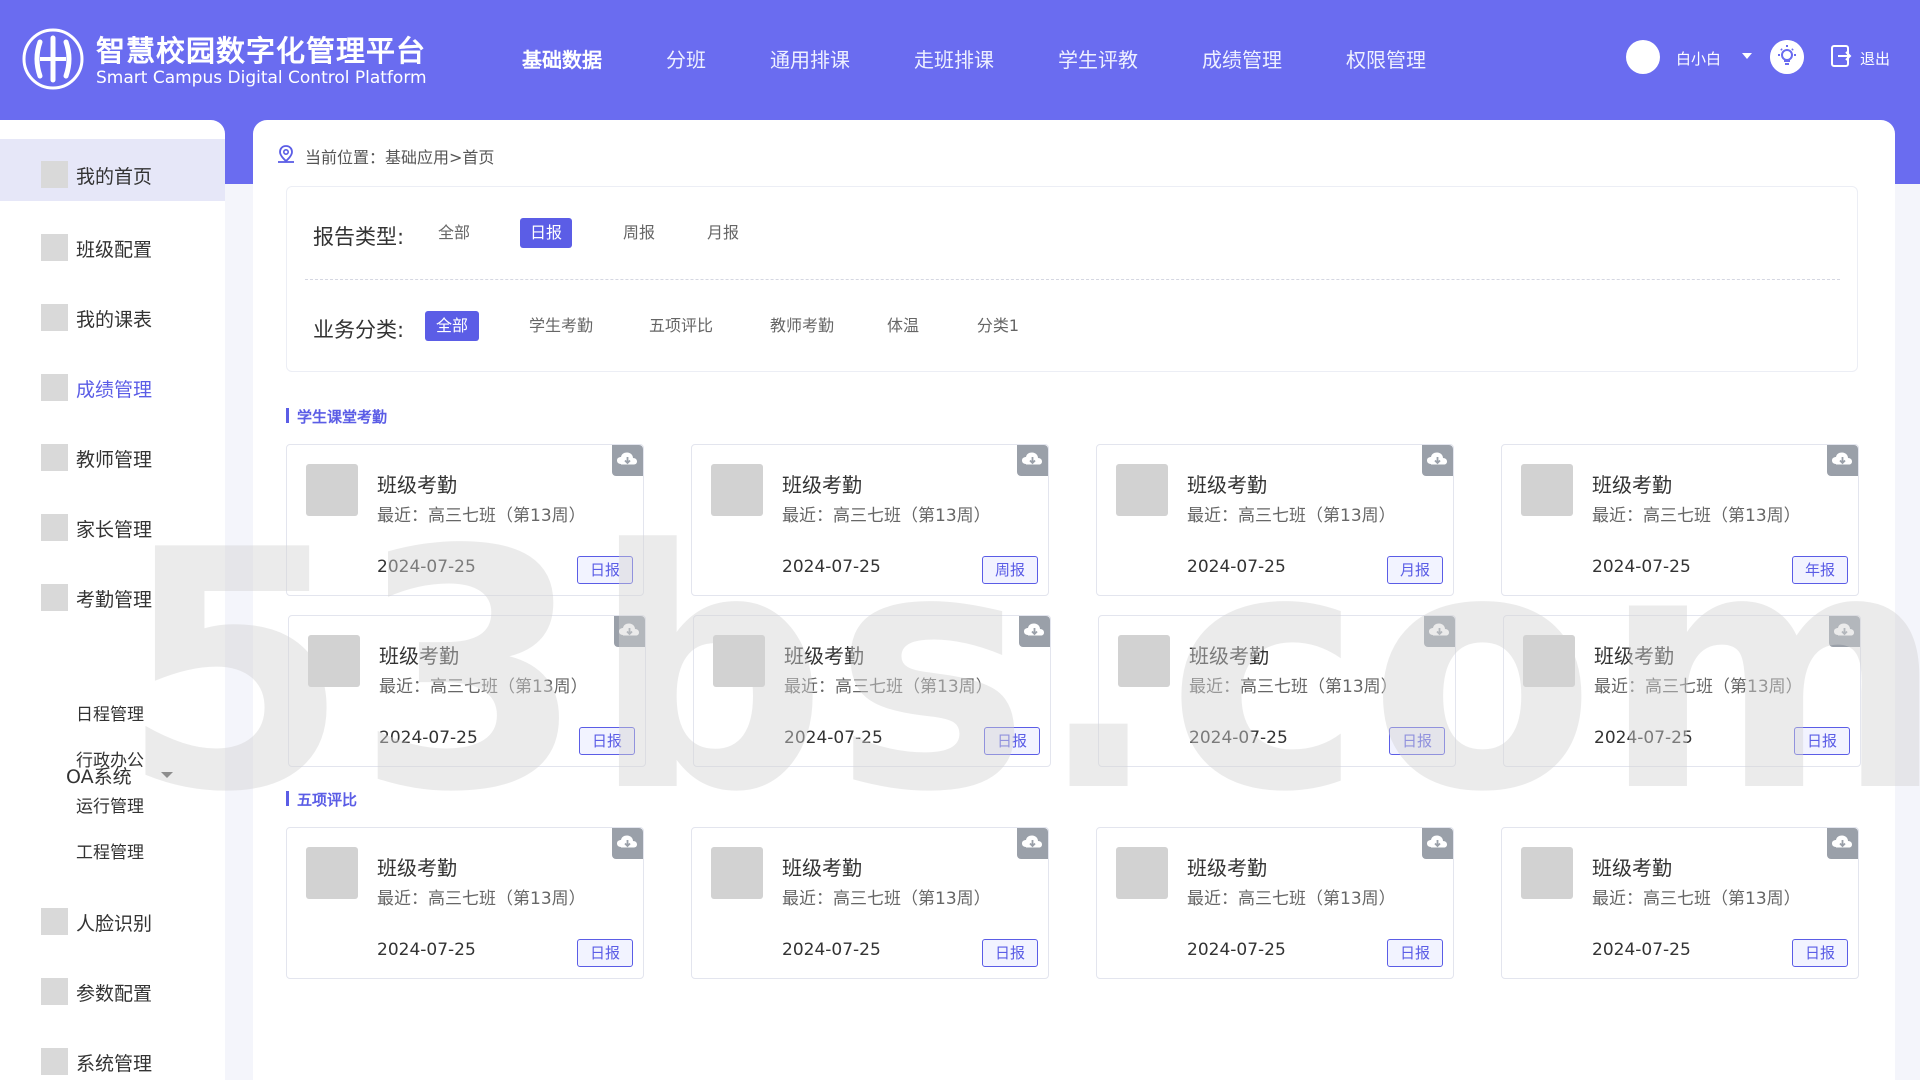 The height and width of the screenshot is (1080, 1920). I want to click on theme-bulb-icon, so click(1787, 57).